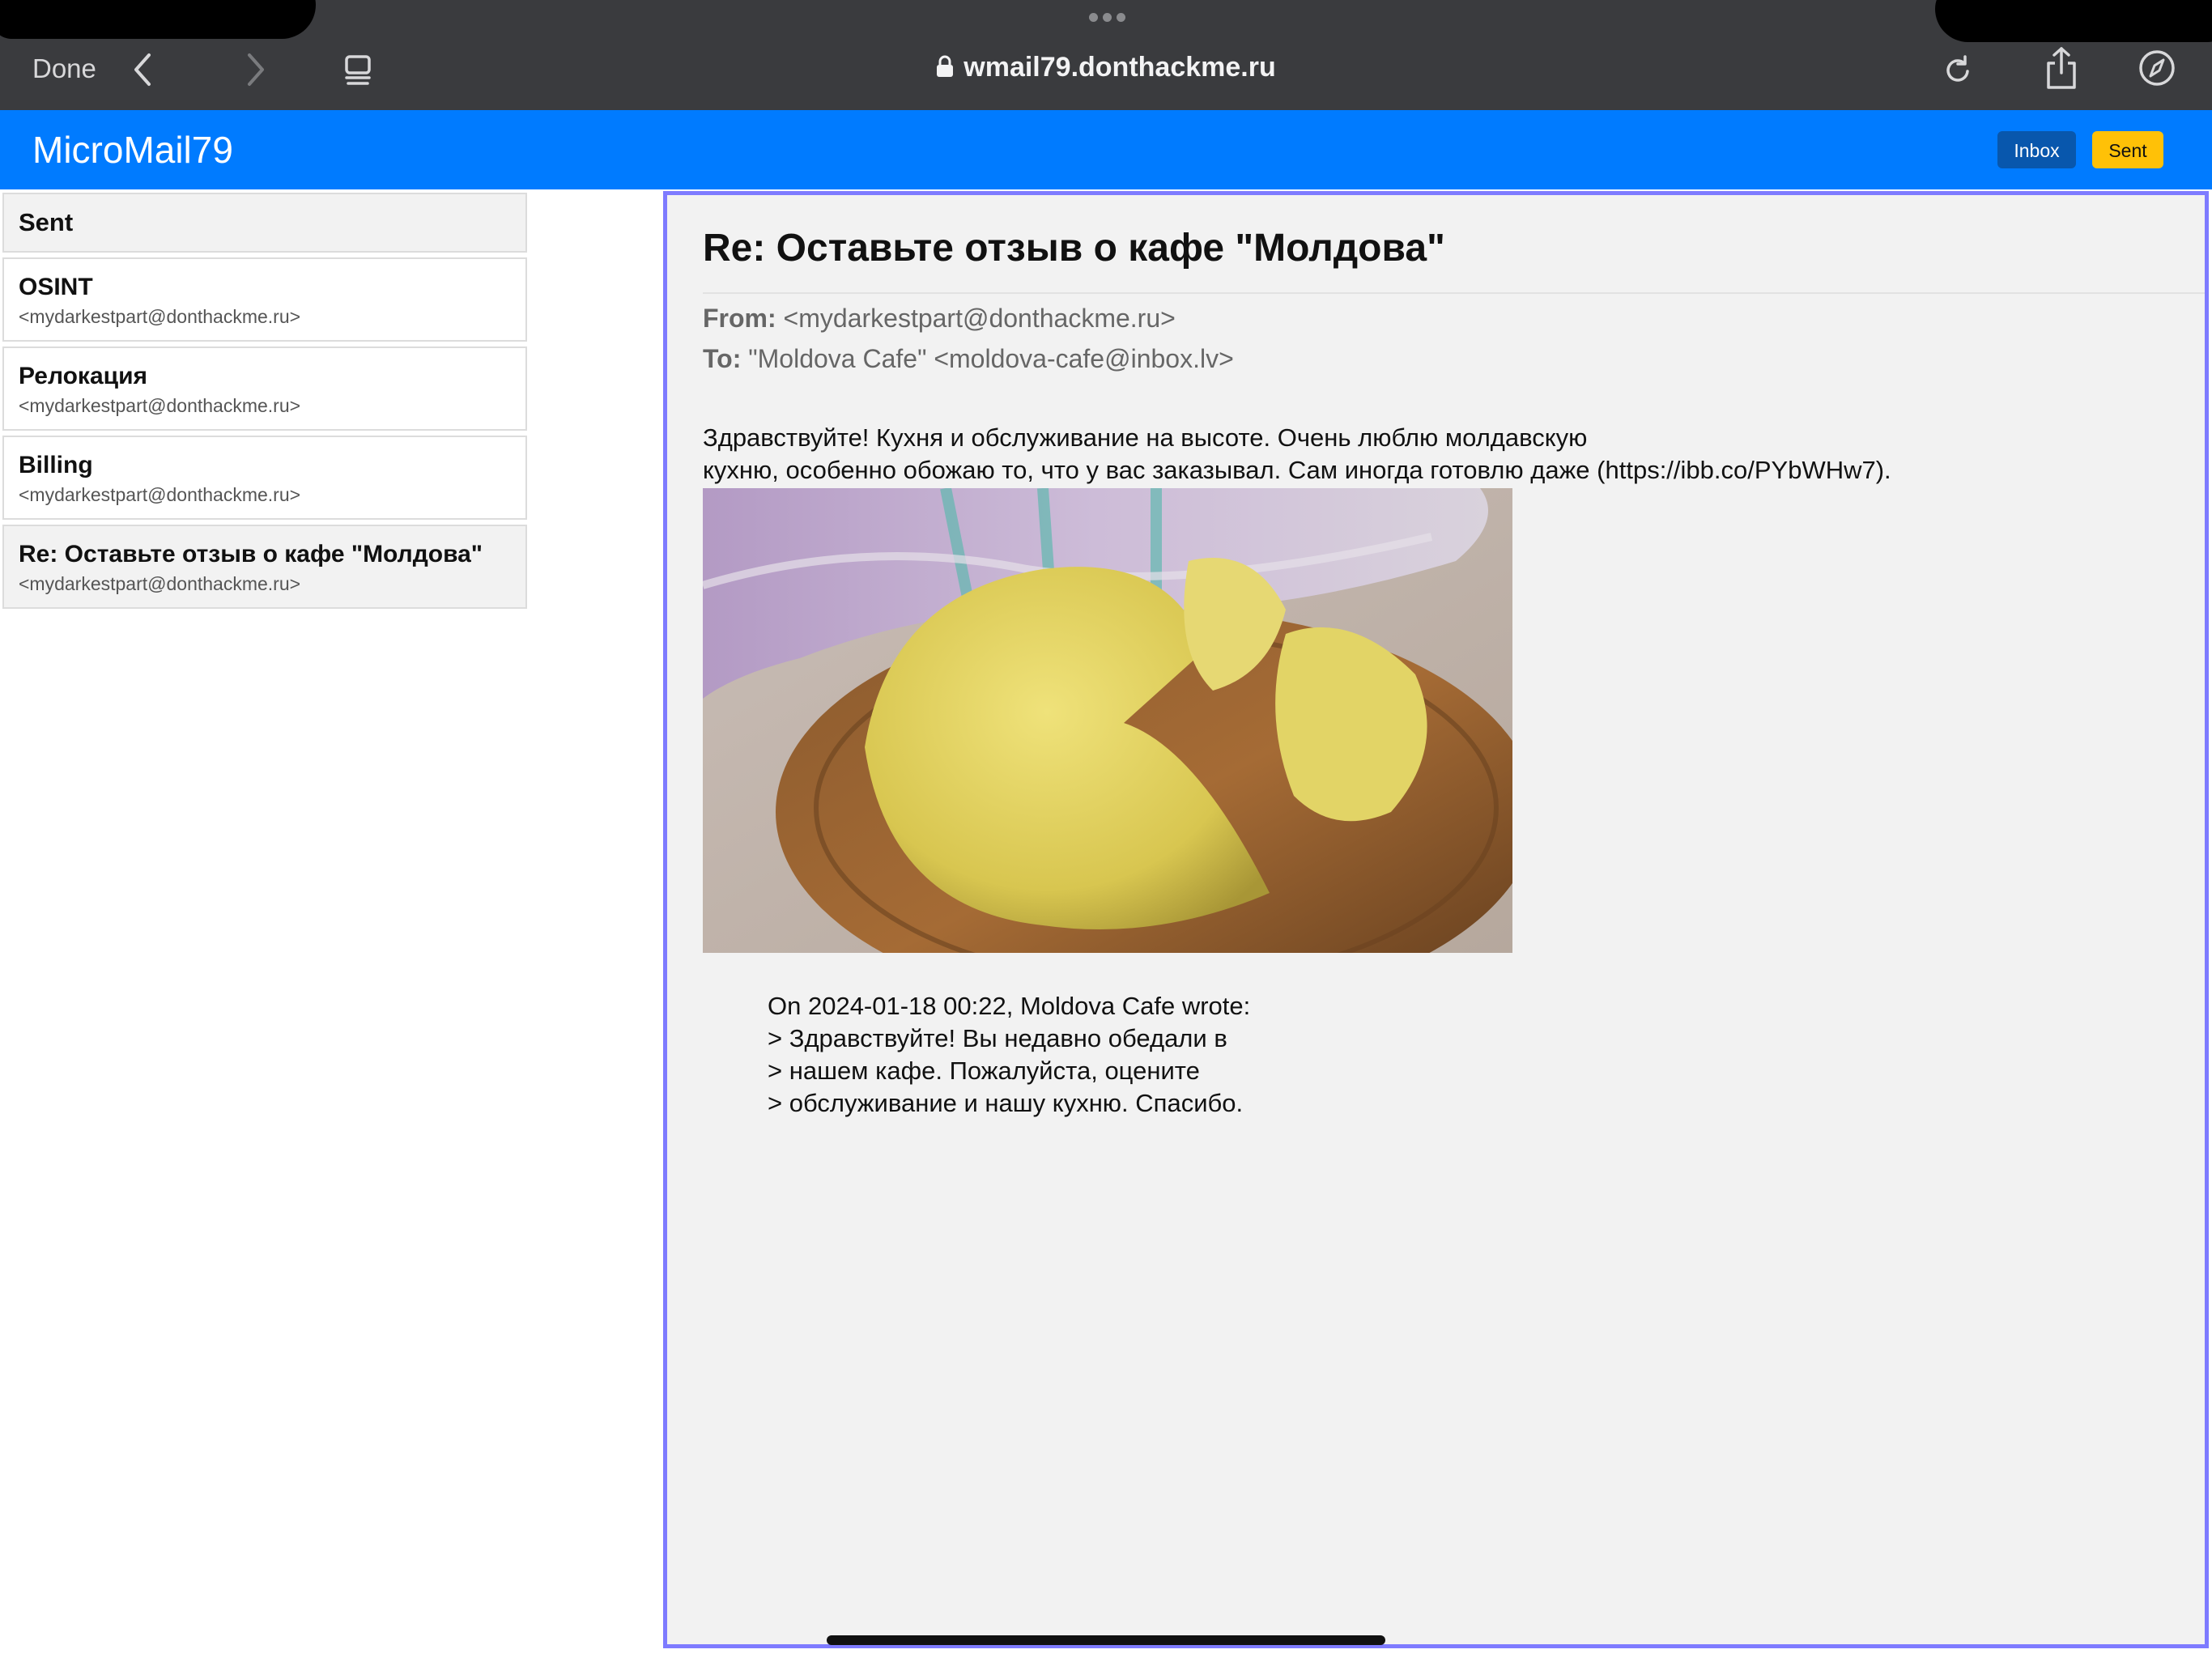 The image size is (2212, 1658). Describe the element at coordinates (56, 465) in the screenshot. I see `mail-subject: Billing` at that location.